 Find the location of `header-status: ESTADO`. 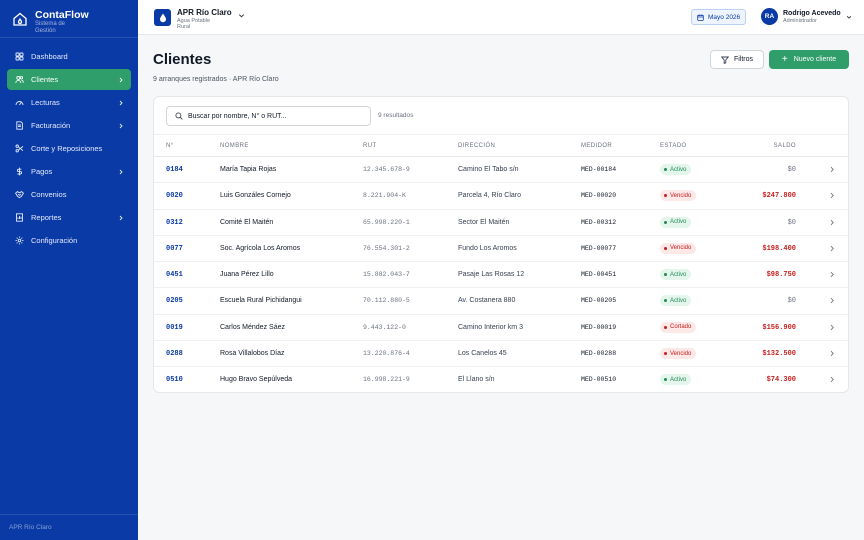

header-status: ESTADO is located at coordinates (673, 146).